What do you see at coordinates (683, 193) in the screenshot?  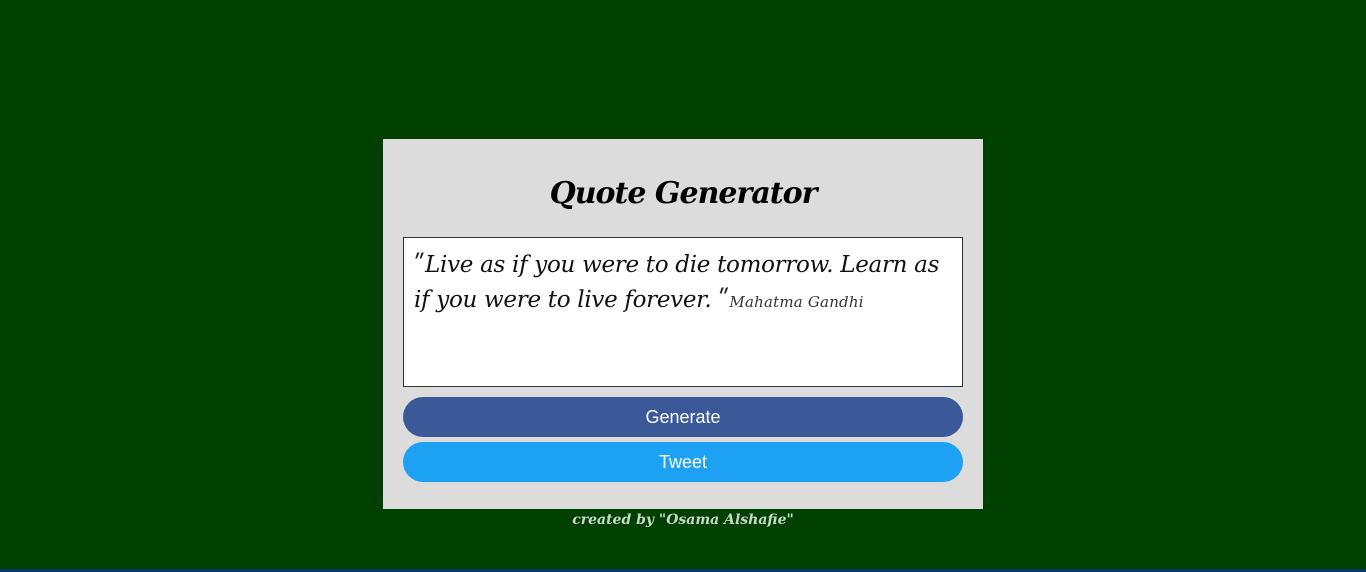 I see `app-title: Quote Generator` at bounding box center [683, 193].